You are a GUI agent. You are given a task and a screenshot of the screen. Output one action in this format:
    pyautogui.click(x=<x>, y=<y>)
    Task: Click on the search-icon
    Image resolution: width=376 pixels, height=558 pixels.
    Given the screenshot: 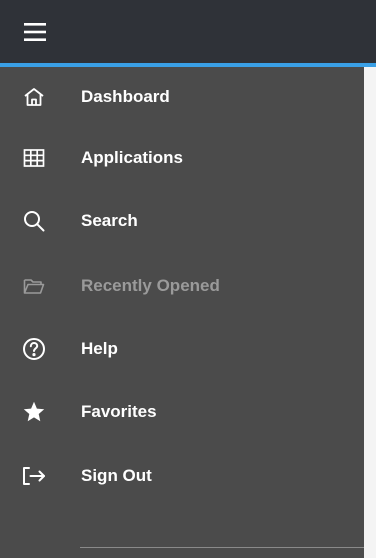 What is the action you would take?
    pyautogui.click(x=34, y=221)
    